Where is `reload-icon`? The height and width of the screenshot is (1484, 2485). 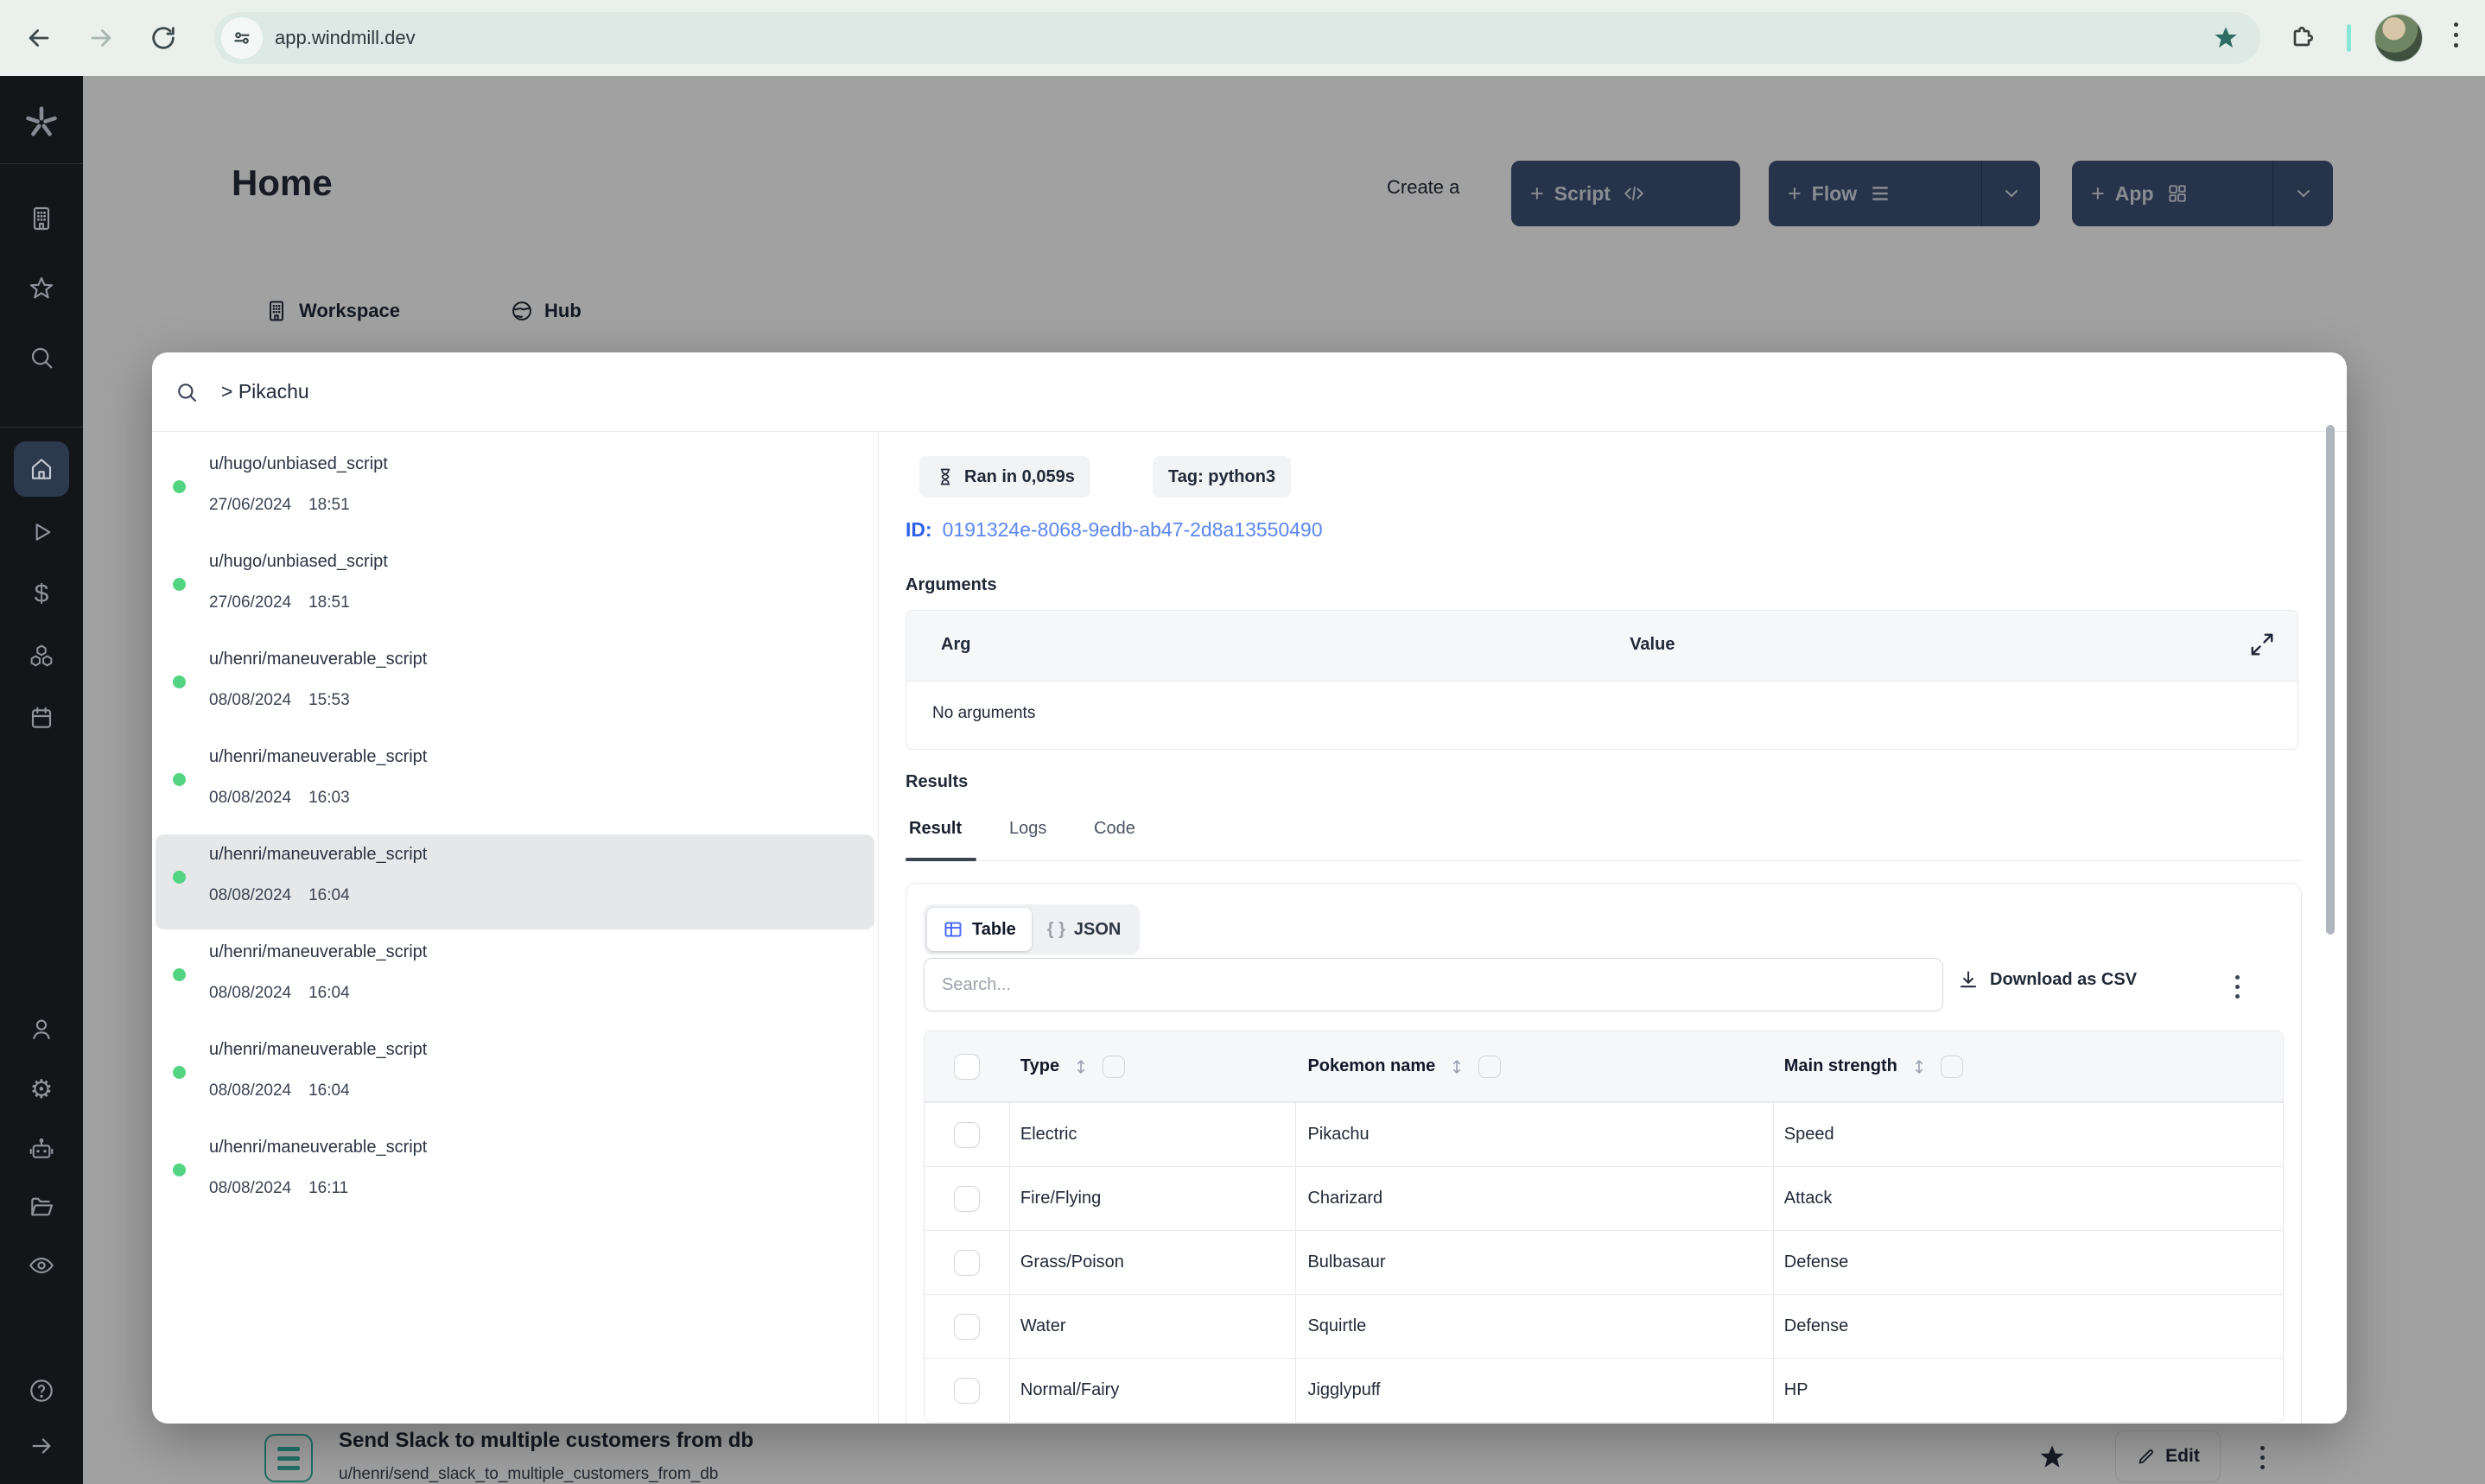 reload-icon is located at coordinates (164, 38).